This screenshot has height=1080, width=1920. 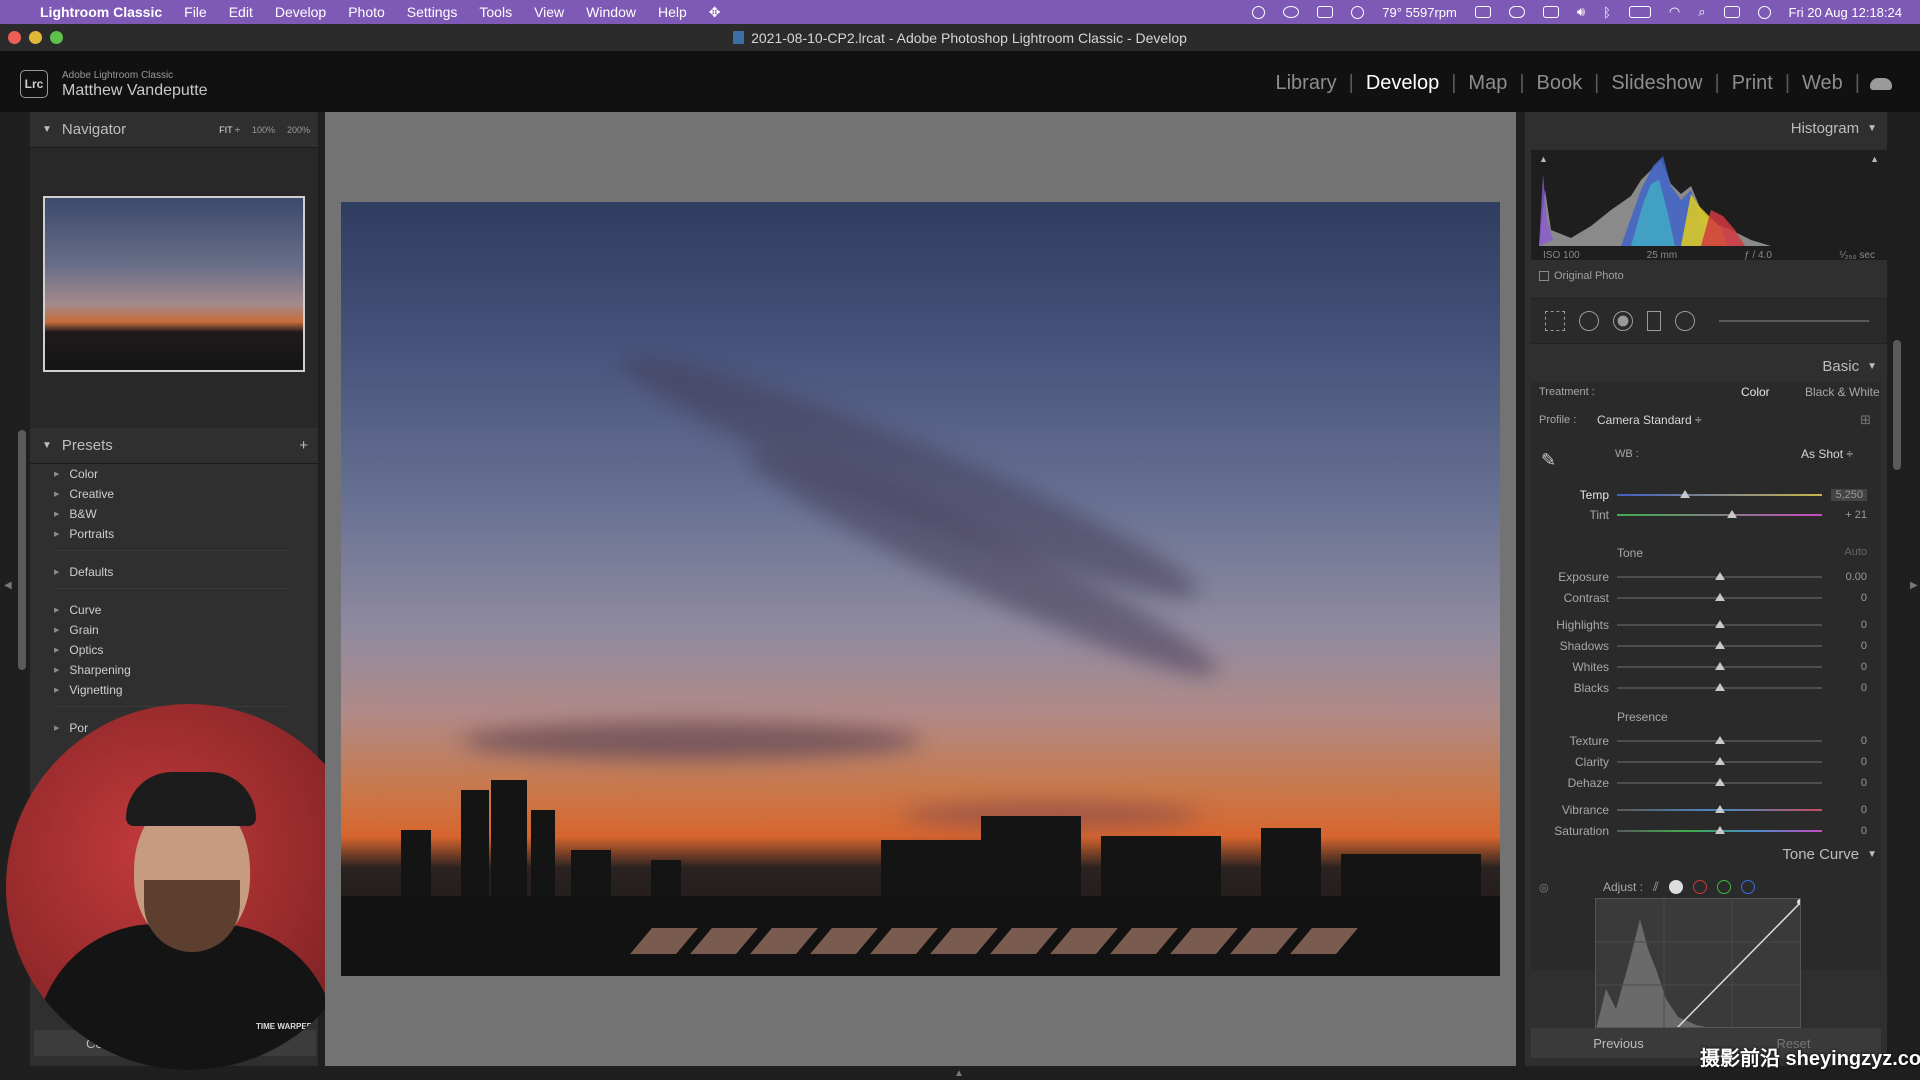 I want to click on histogram-graph: ▲ ▲, so click(x=1709, y=205).